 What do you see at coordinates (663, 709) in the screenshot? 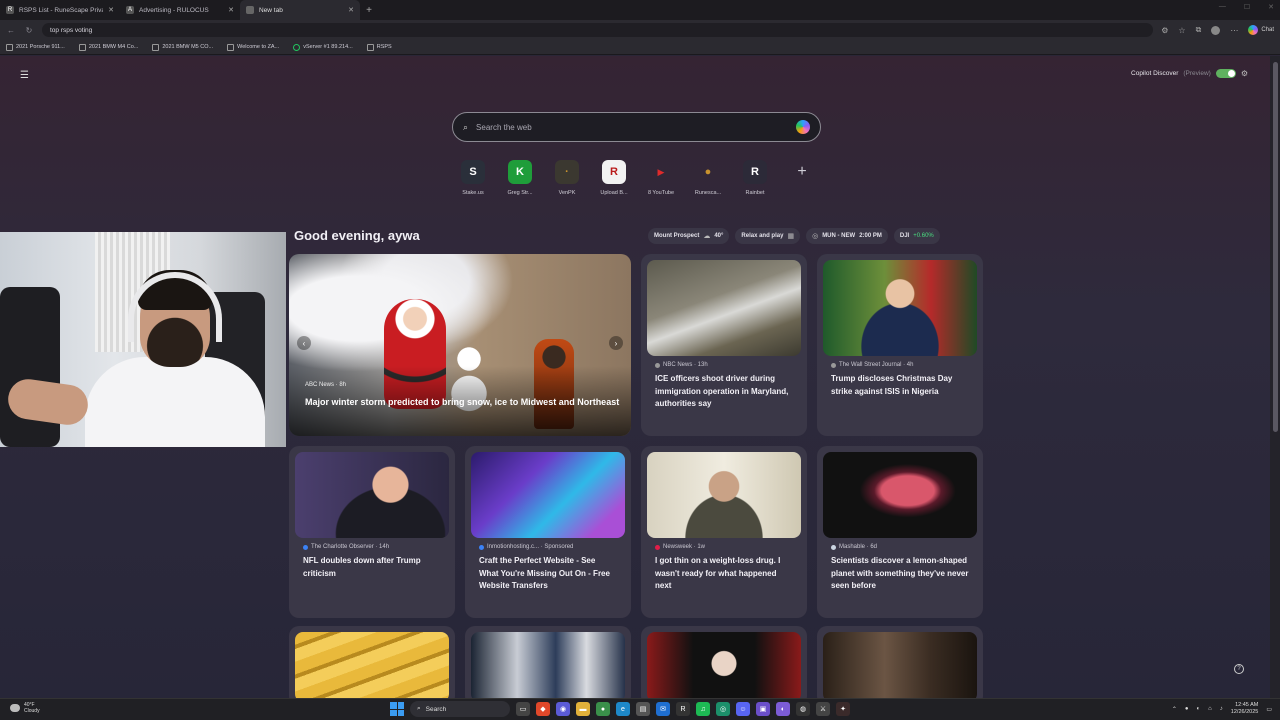
I see `outlook-icon: ✉` at bounding box center [663, 709].